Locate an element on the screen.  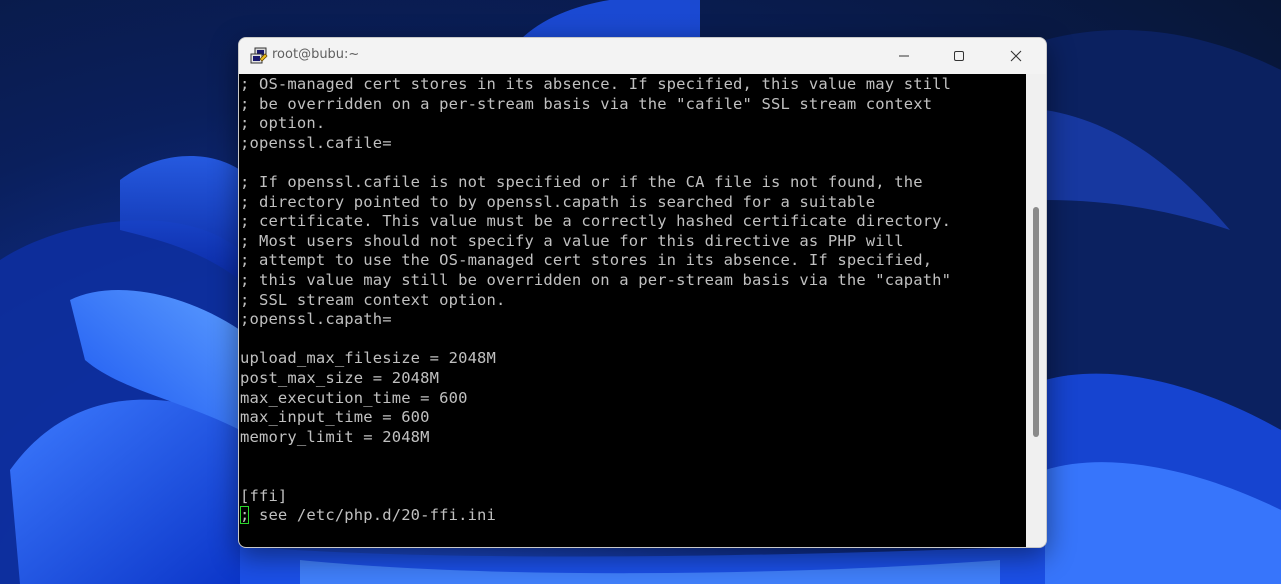
vertical-scrollbar is located at coordinates (1036, 310).